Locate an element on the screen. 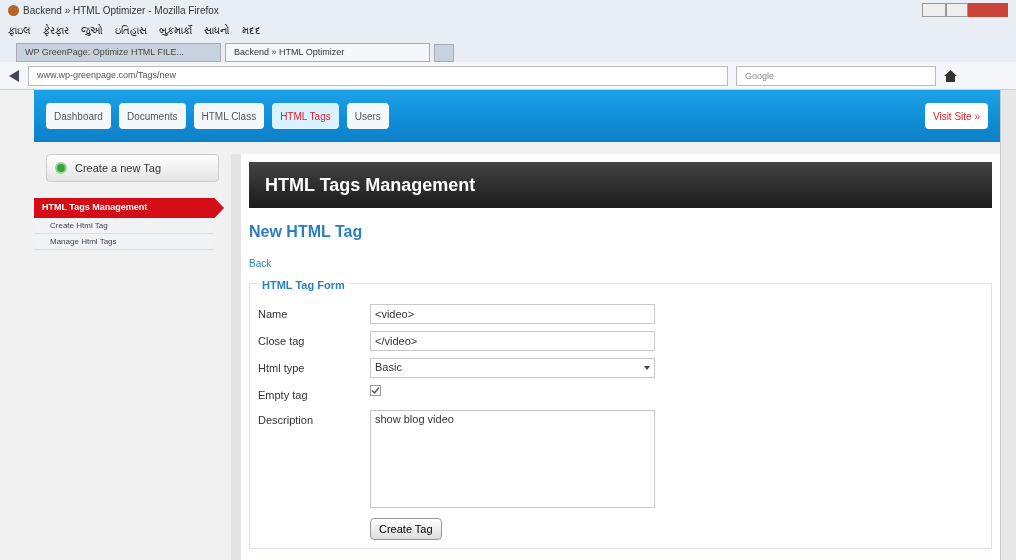 The width and height of the screenshot is (1016, 560). search-field: Google is located at coordinates (836, 75).